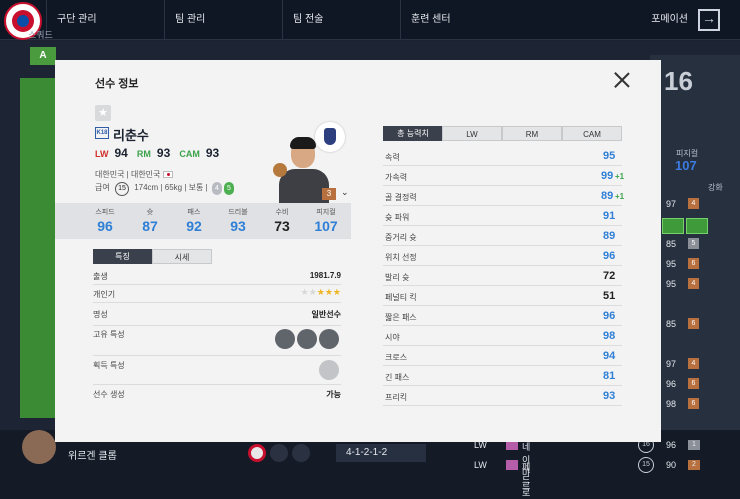 The image size is (740, 499). I want to click on attribute-row: 골 결정력 89 +1, so click(503, 196).